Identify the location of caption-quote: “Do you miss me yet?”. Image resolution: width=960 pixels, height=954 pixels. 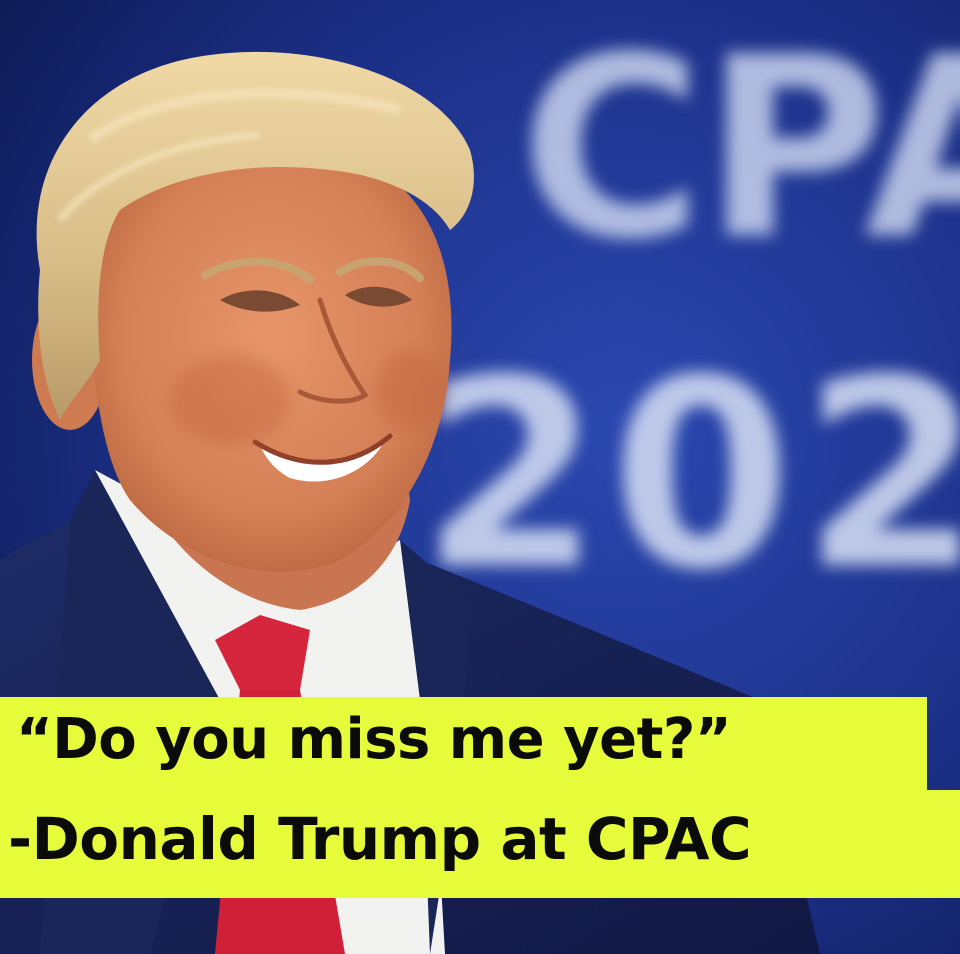
(463, 743).